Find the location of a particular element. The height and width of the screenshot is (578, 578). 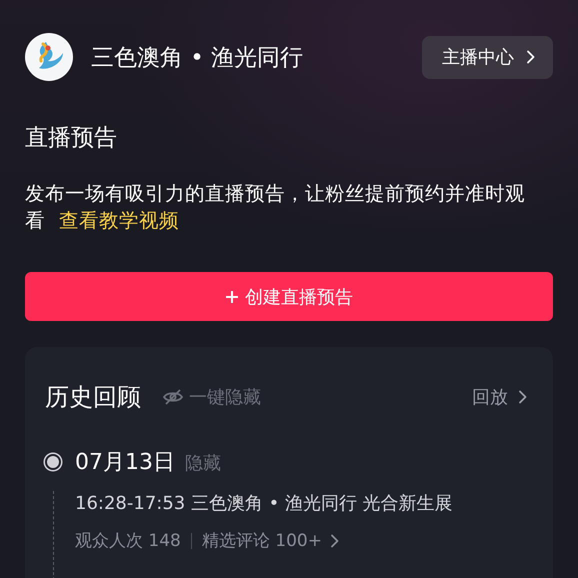

streamer-center-button: 主播中心 is located at coordinates (487, 57).